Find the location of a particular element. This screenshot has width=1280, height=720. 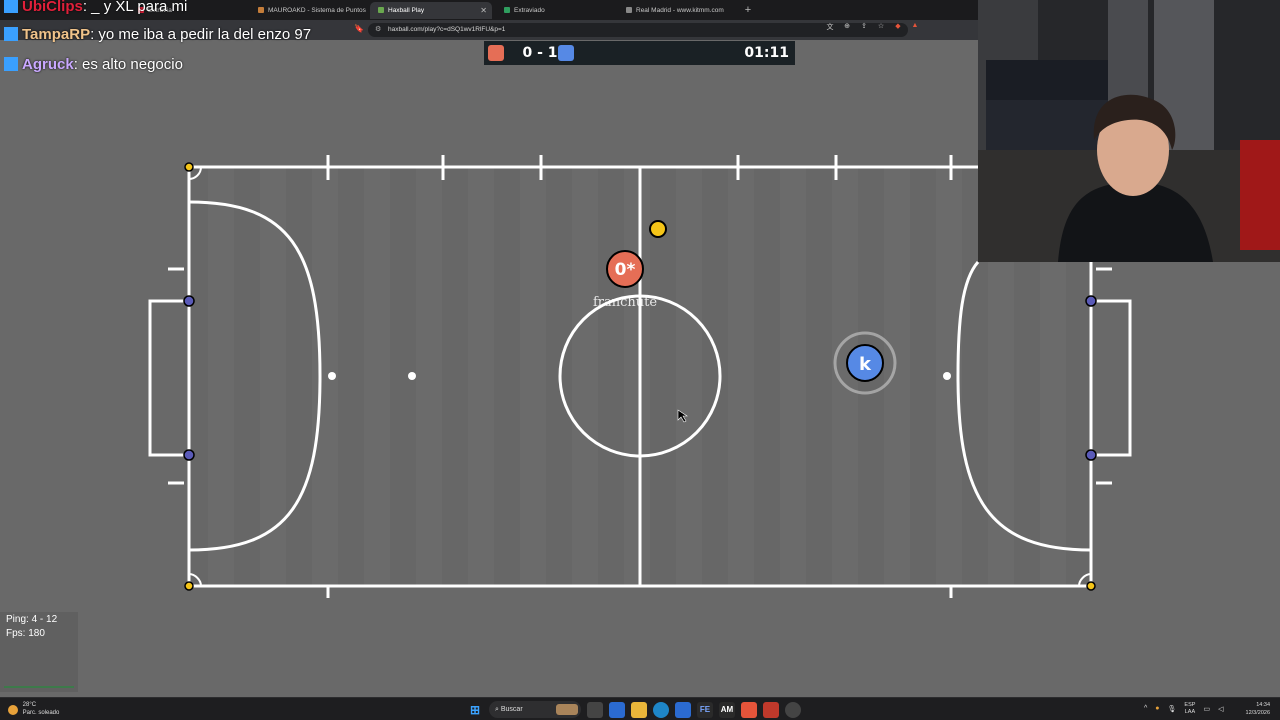

language-top: ESP is located at coordinates (1190, 705).